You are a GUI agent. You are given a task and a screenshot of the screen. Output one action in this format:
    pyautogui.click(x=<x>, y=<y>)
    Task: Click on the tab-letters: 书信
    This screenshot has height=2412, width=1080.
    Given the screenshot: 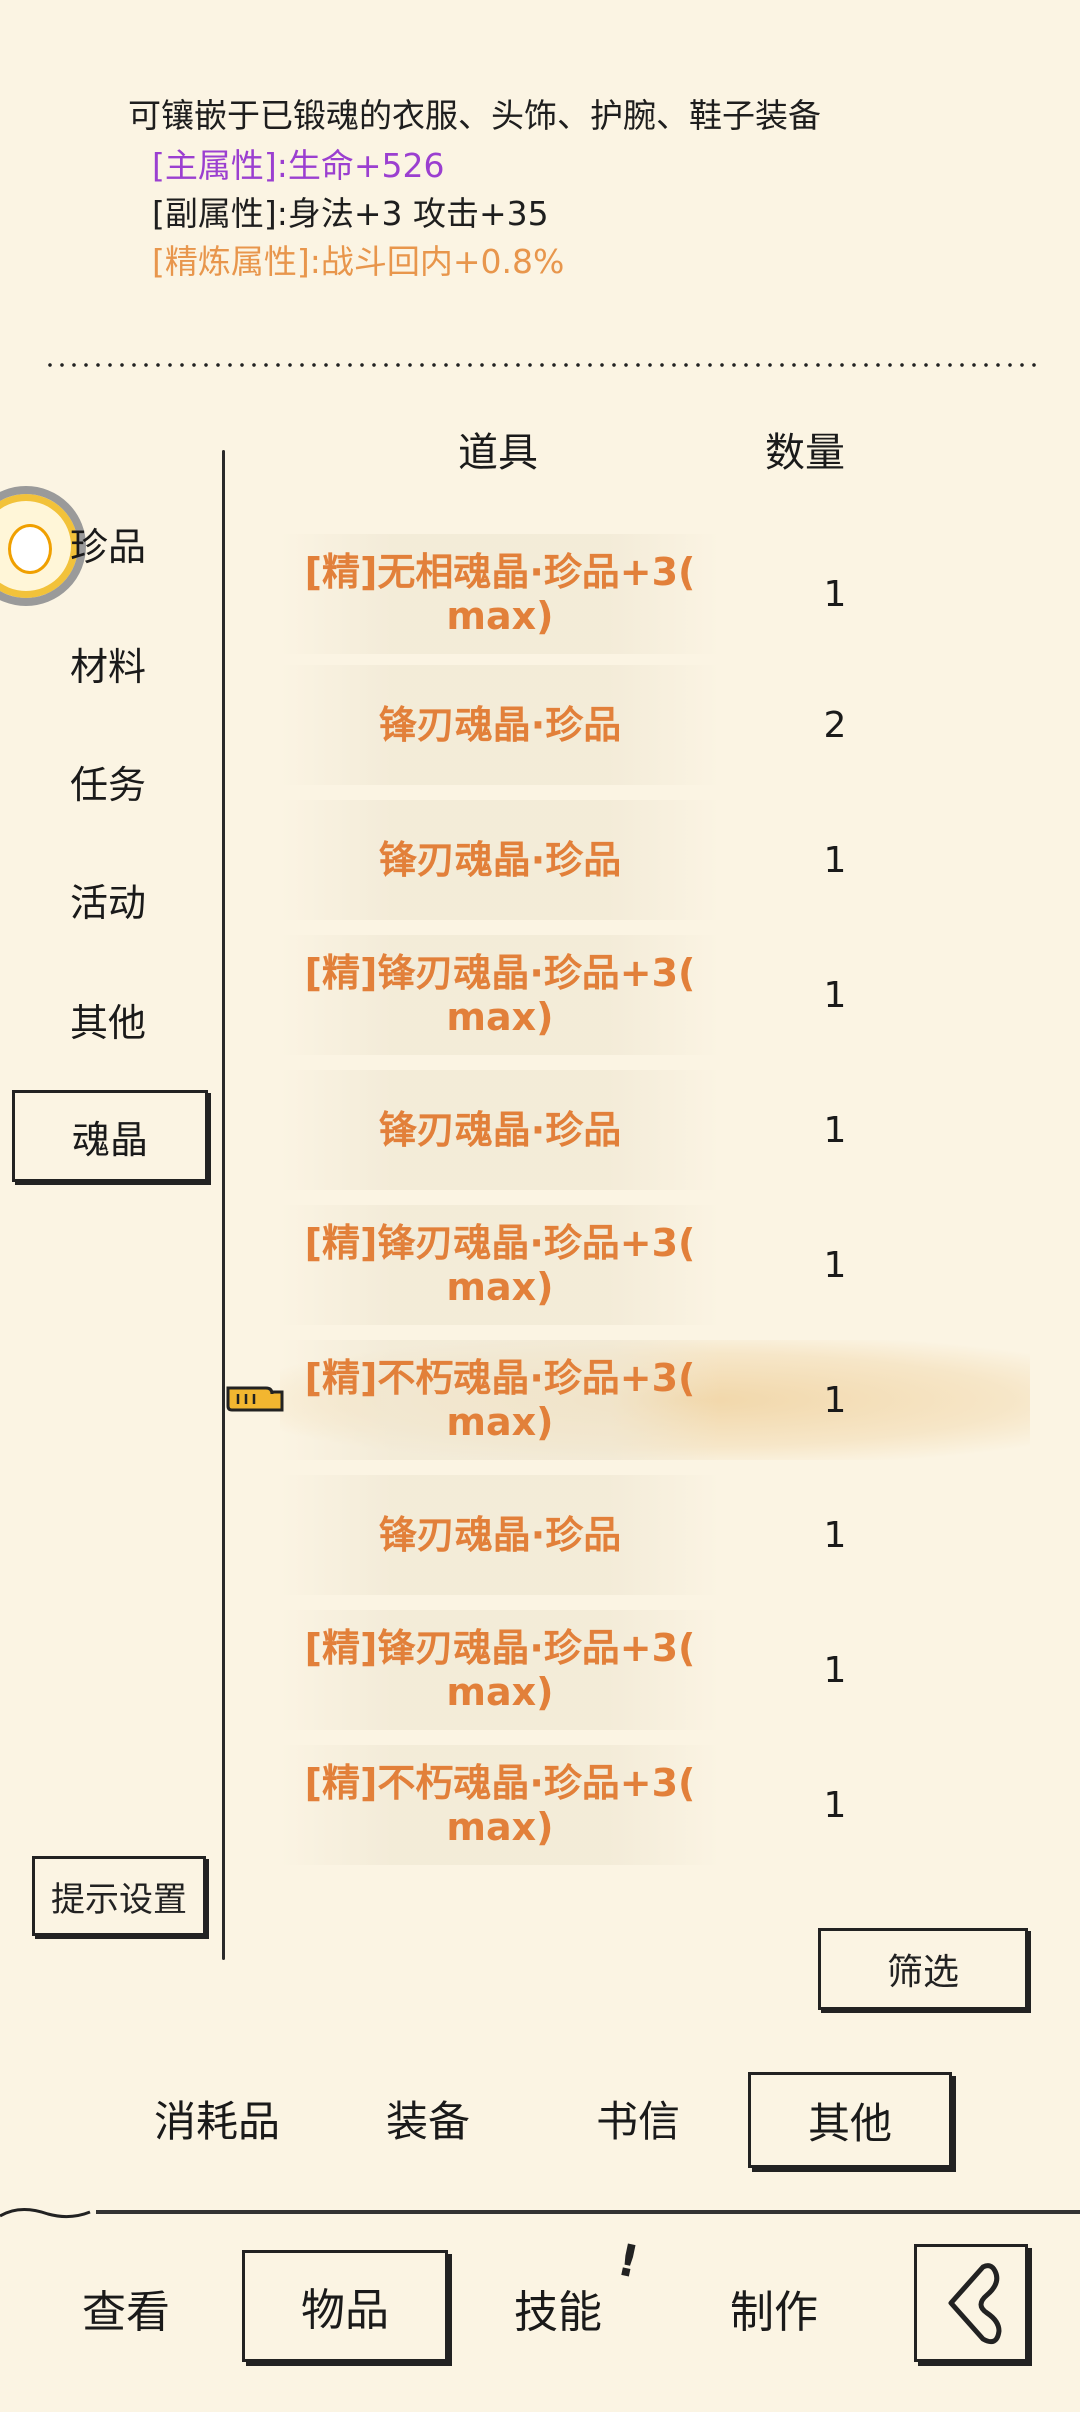 What is the action you would take?
    pyautogui.click(x=638, y=2118)
    